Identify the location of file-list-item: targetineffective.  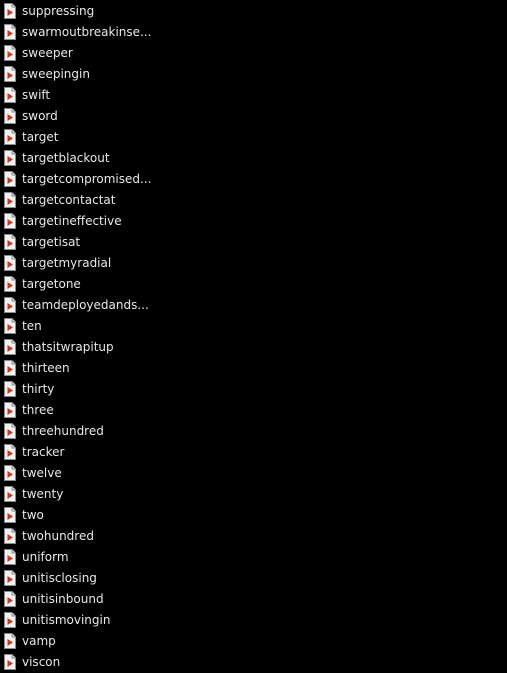
(80, 221).